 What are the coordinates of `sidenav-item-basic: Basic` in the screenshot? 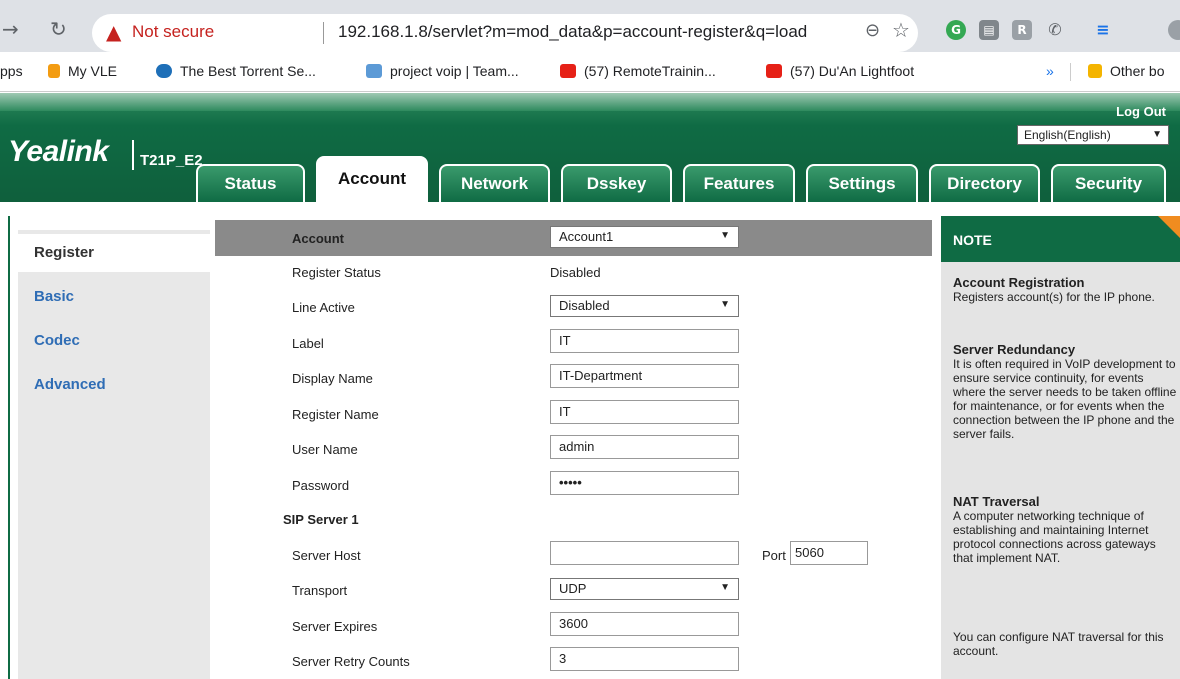 It's located at (114, 297).